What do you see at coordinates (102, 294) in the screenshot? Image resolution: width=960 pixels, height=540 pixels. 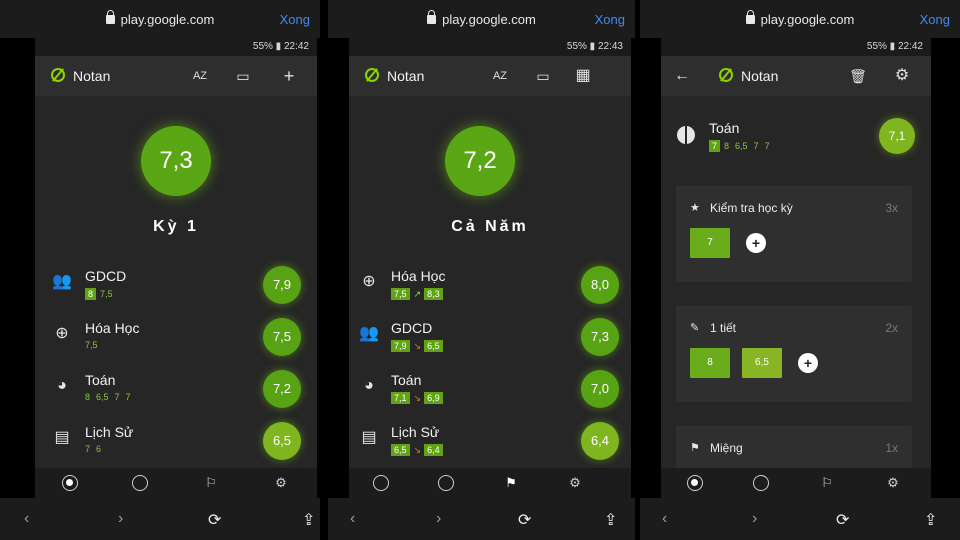 I see `grade-list: 8 7,5` at bounding box center [102, 294].